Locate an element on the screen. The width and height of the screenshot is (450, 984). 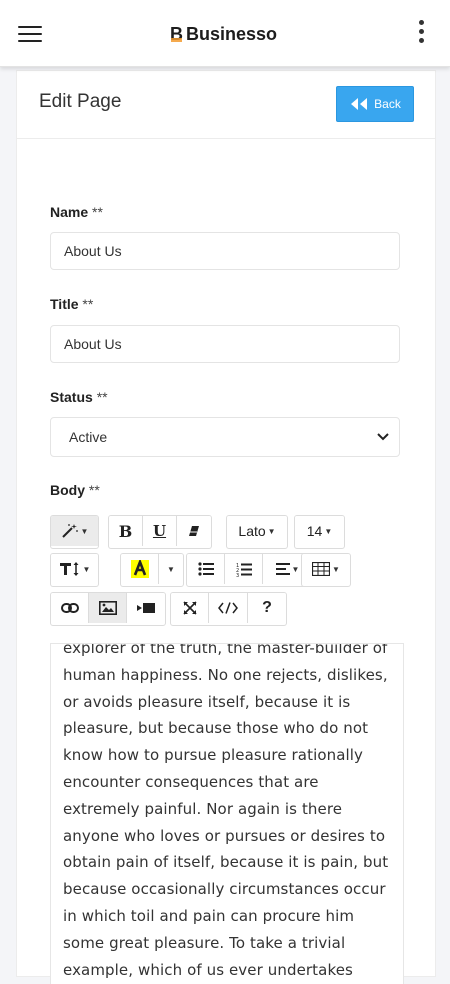
insert-link-button is located at coordinates (70, 608).